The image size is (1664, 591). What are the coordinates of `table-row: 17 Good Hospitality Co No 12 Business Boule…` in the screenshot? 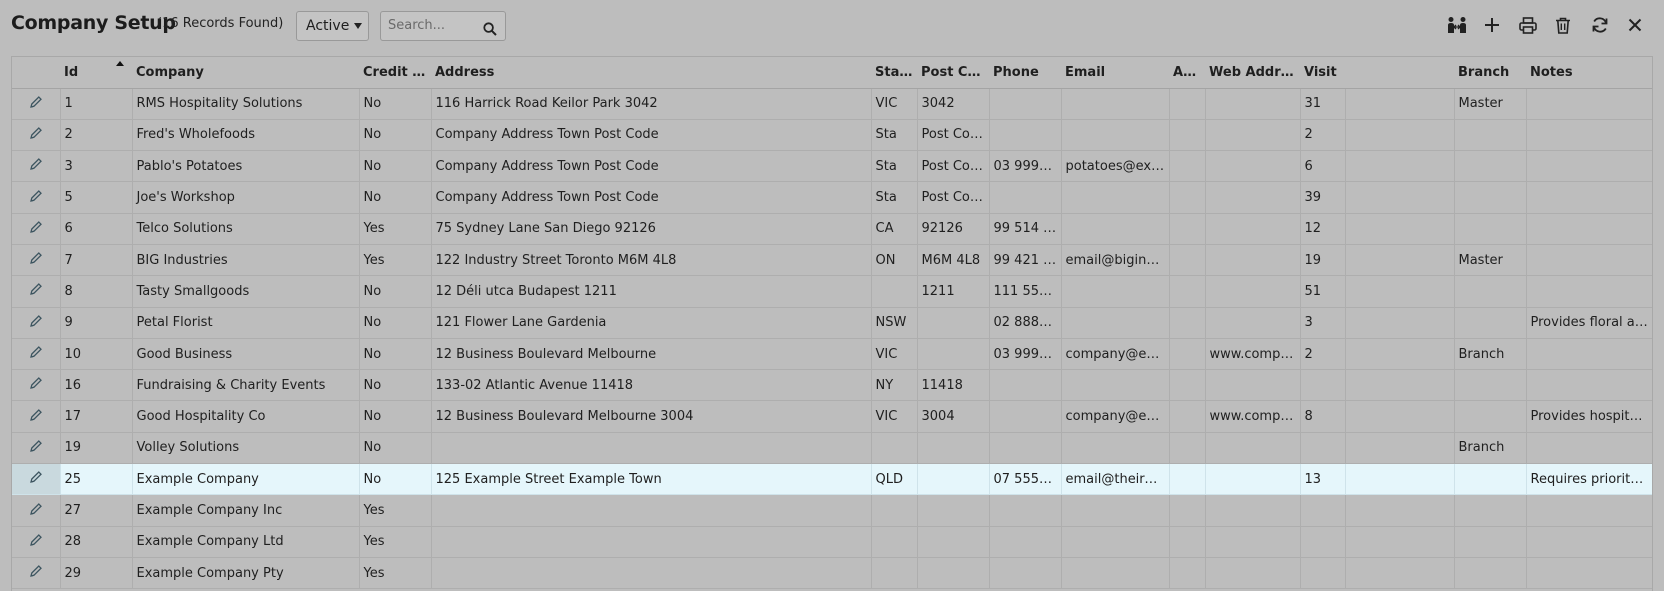 It's located at (832, 416).